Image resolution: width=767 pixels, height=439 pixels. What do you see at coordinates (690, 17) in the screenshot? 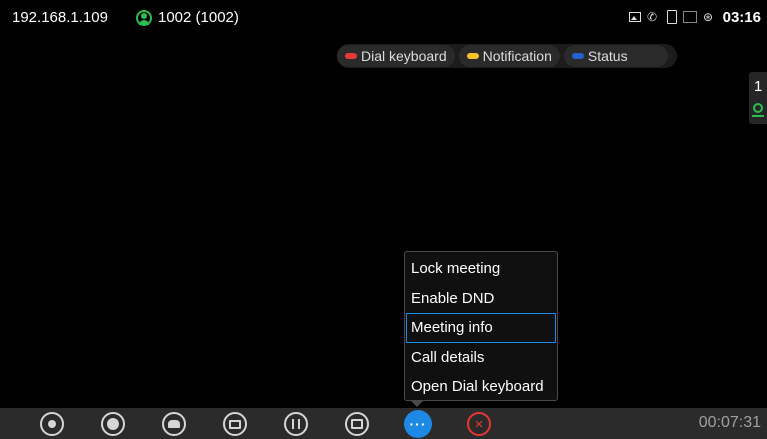
I see `network-icon` at bounding box center [690, 17].